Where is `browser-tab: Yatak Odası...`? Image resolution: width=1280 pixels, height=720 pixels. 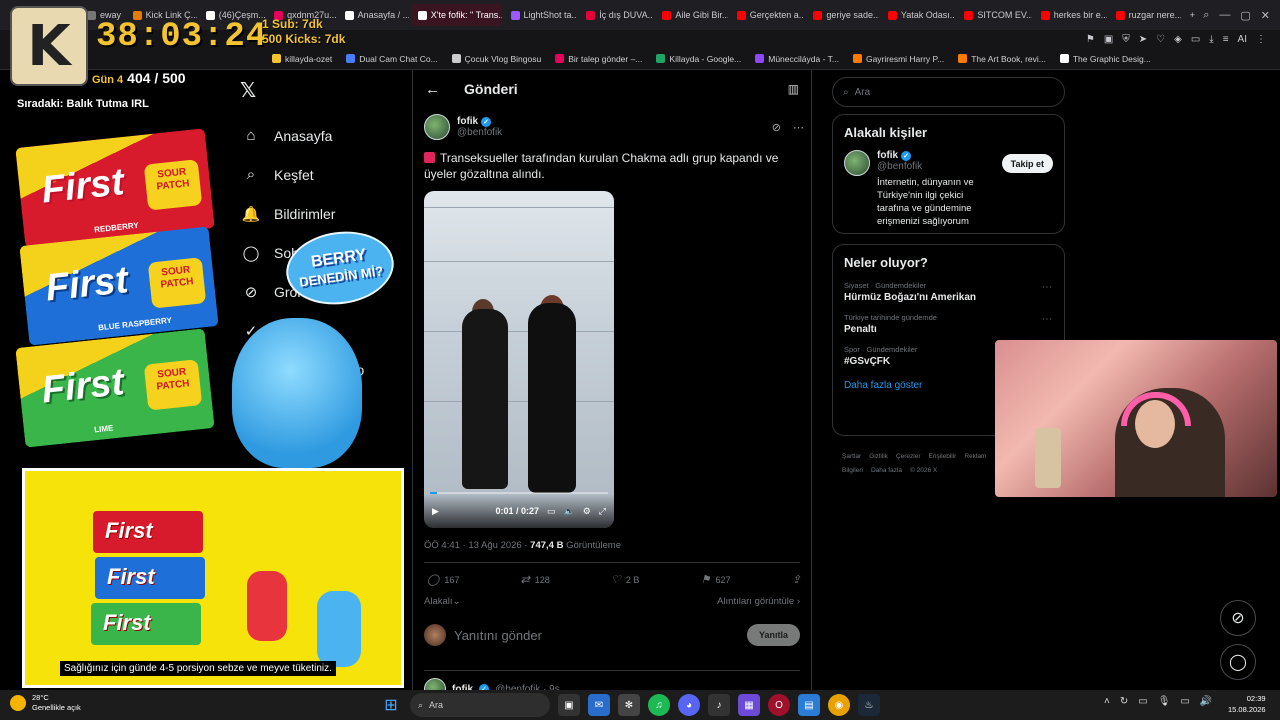
browser-tab: Yatak Odası... is located at coordinates (918, 15).